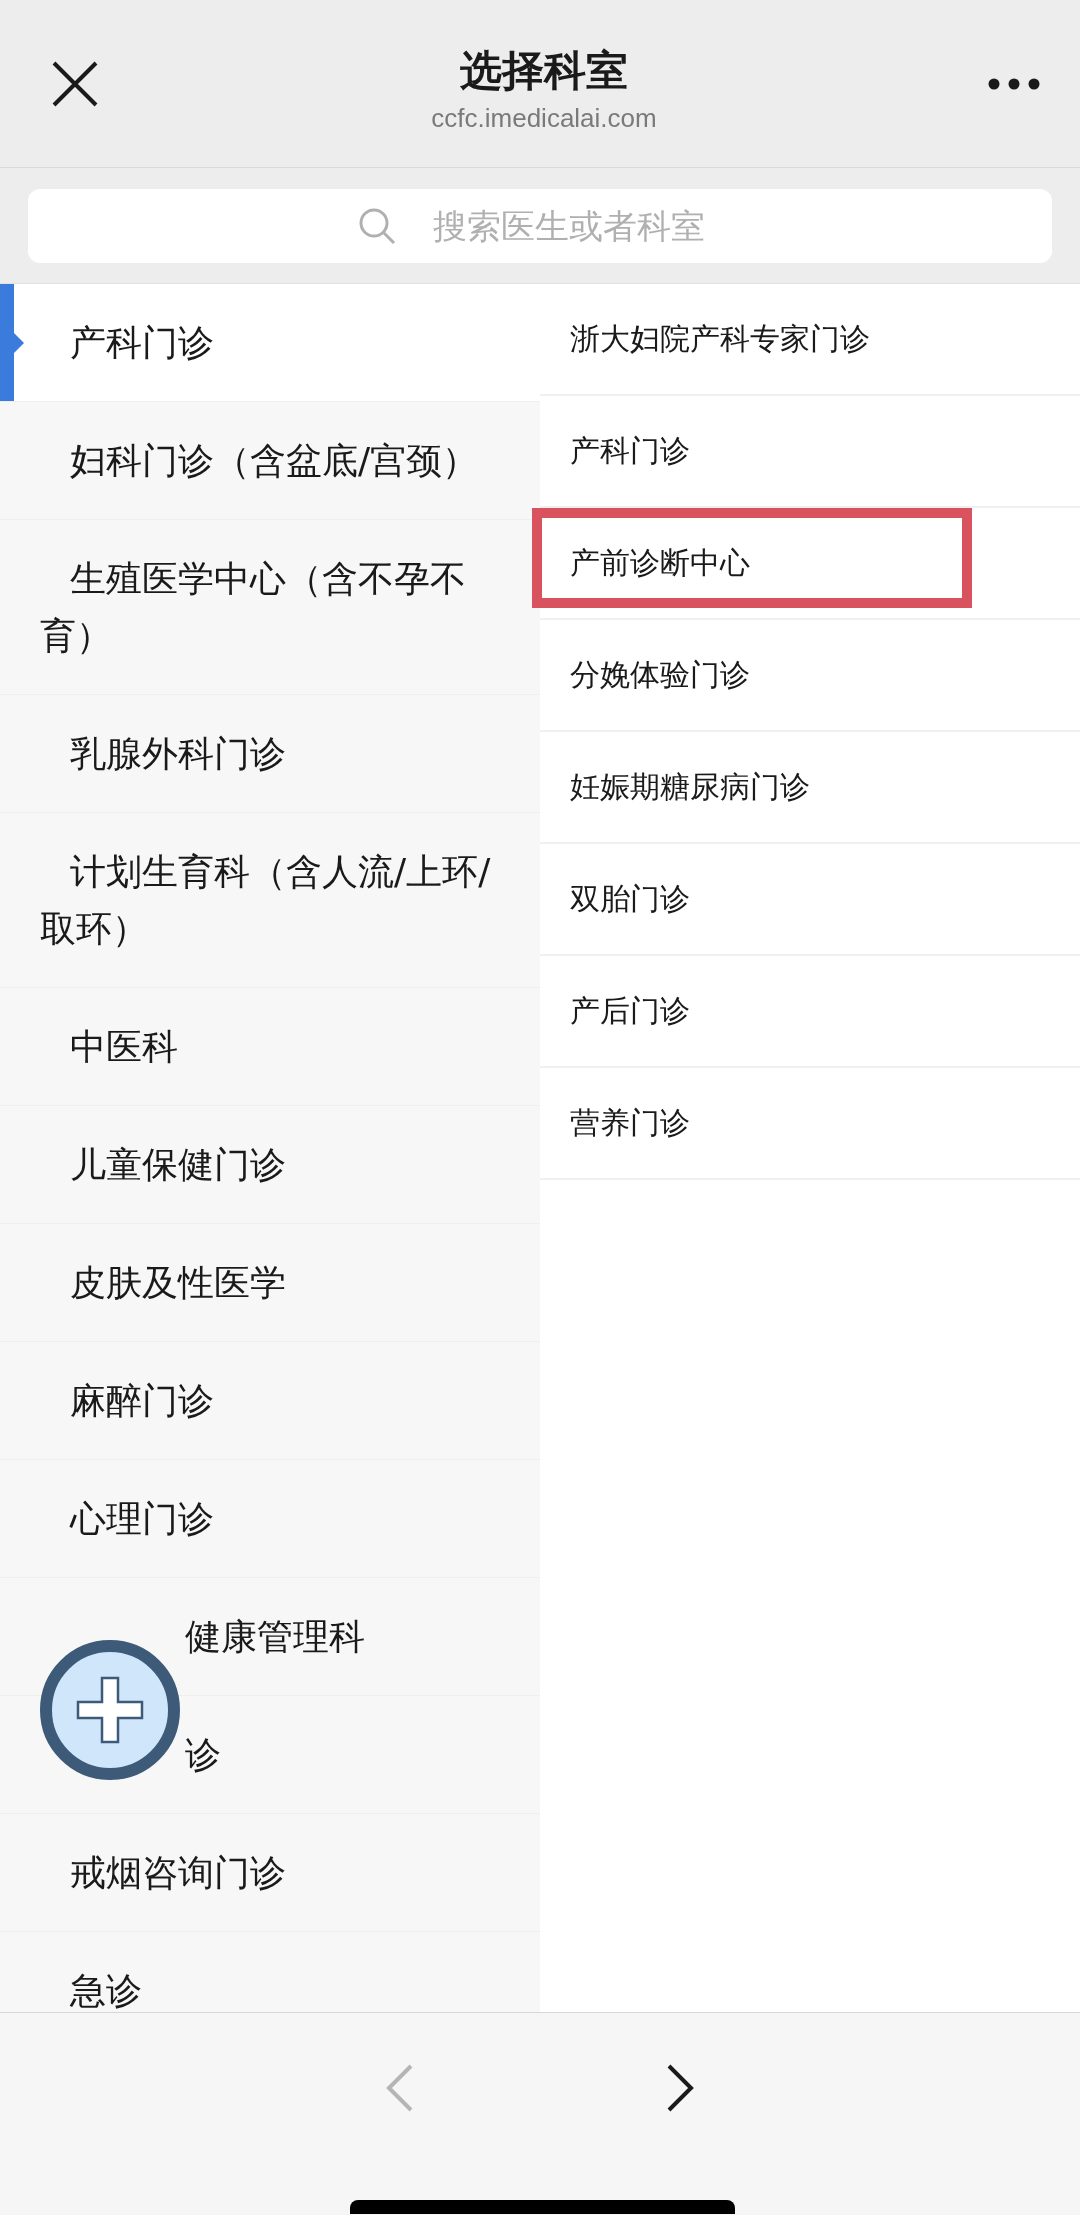  Describe the element at coordinates (1014, 83) in the screenshot. I see `more-icon` at that location.